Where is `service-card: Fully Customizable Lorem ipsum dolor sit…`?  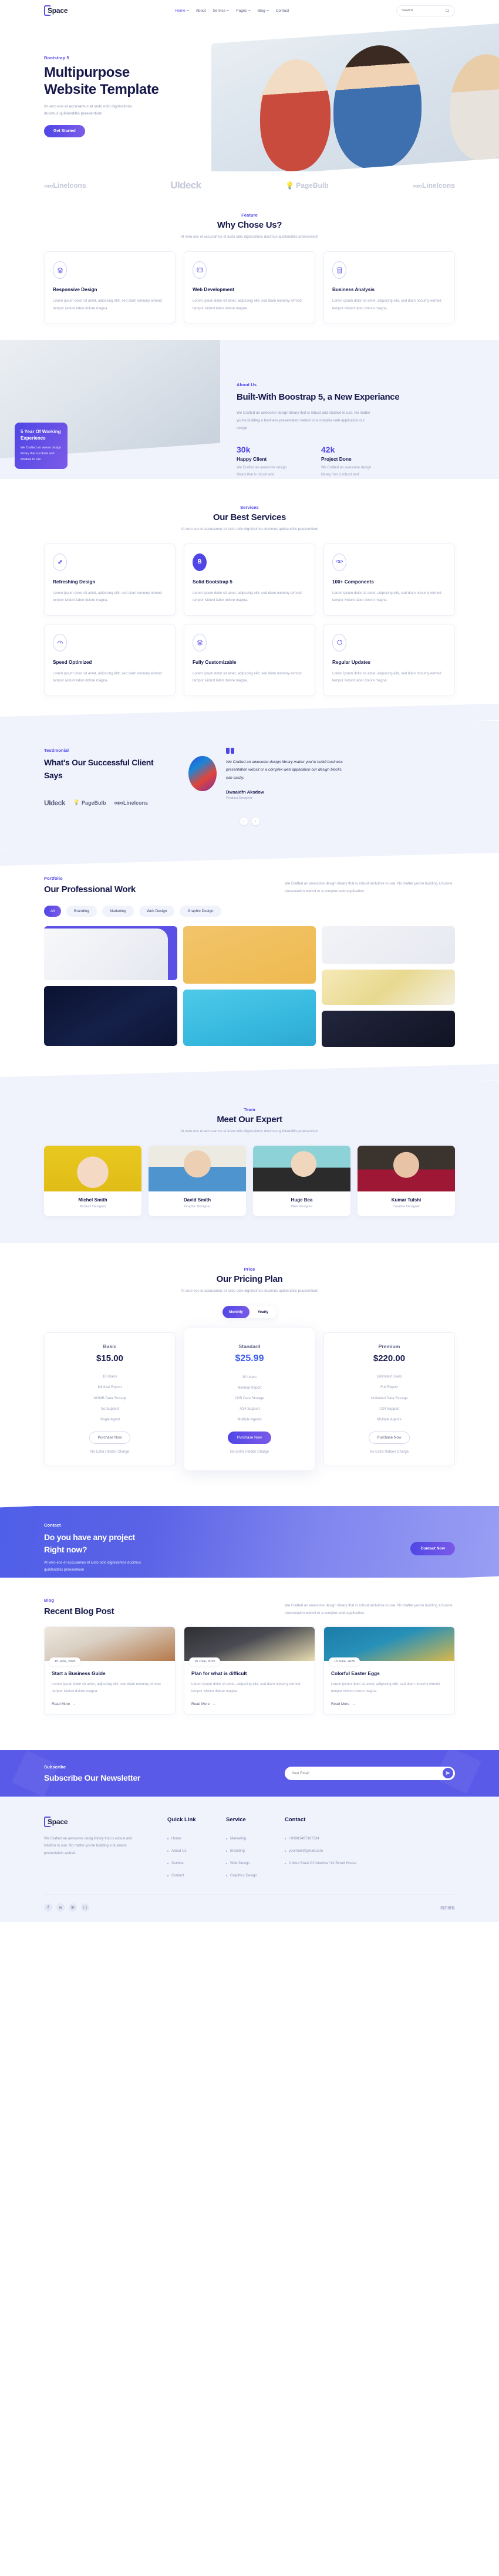
service-card: Fully Customizable Lorem ipsum dolor sit… is located at coordinates (249, 659).